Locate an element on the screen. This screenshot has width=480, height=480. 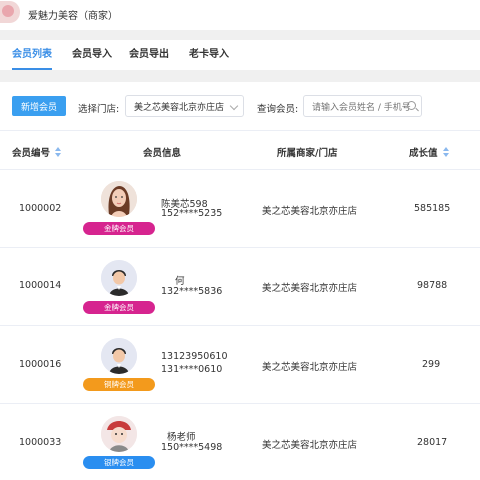
top-bar: 爱魅力美容（商家） is located at coordinates (240, 15).